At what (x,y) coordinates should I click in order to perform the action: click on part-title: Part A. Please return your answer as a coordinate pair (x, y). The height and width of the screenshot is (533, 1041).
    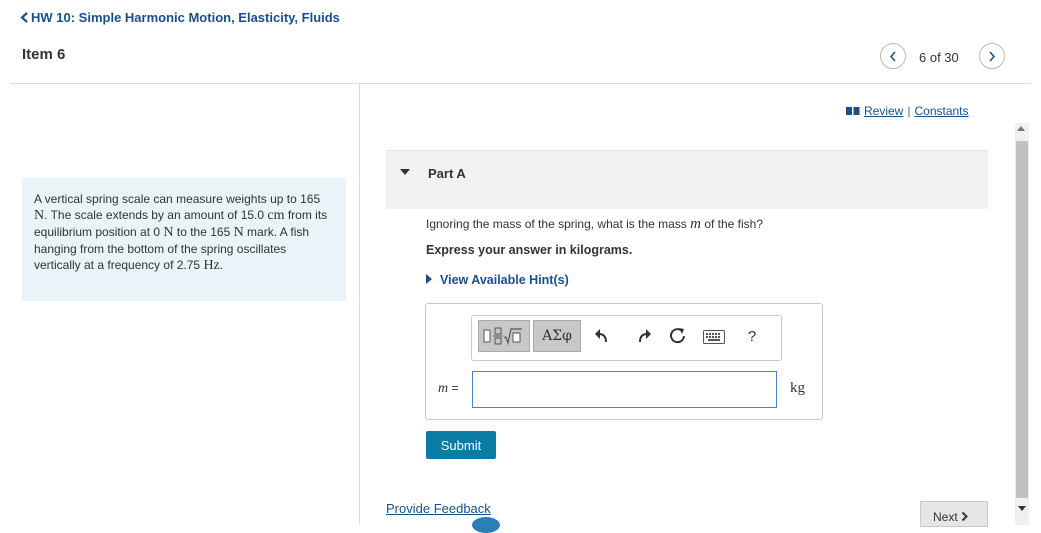
    Looking at the image, I should click on (447, 173).